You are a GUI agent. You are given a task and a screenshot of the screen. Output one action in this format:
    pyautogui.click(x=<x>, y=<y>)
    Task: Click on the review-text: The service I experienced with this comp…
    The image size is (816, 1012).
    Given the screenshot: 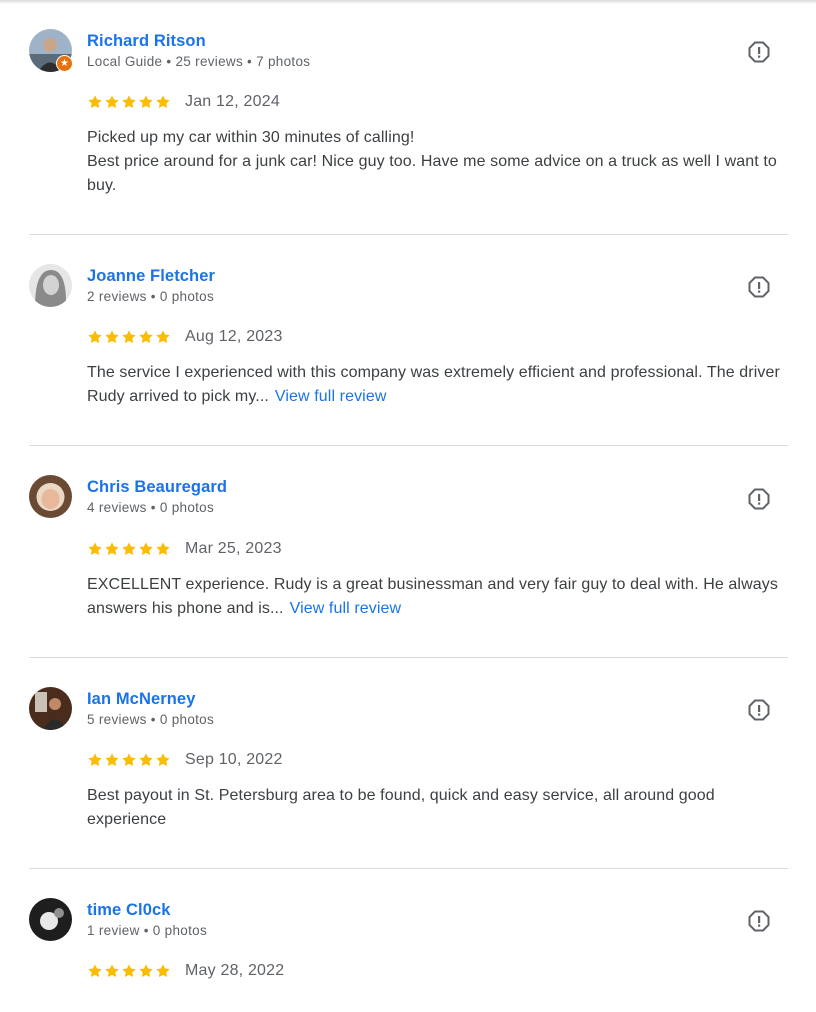 What is the action you would take?
    pyautogui.click(x=437, y=385)
    